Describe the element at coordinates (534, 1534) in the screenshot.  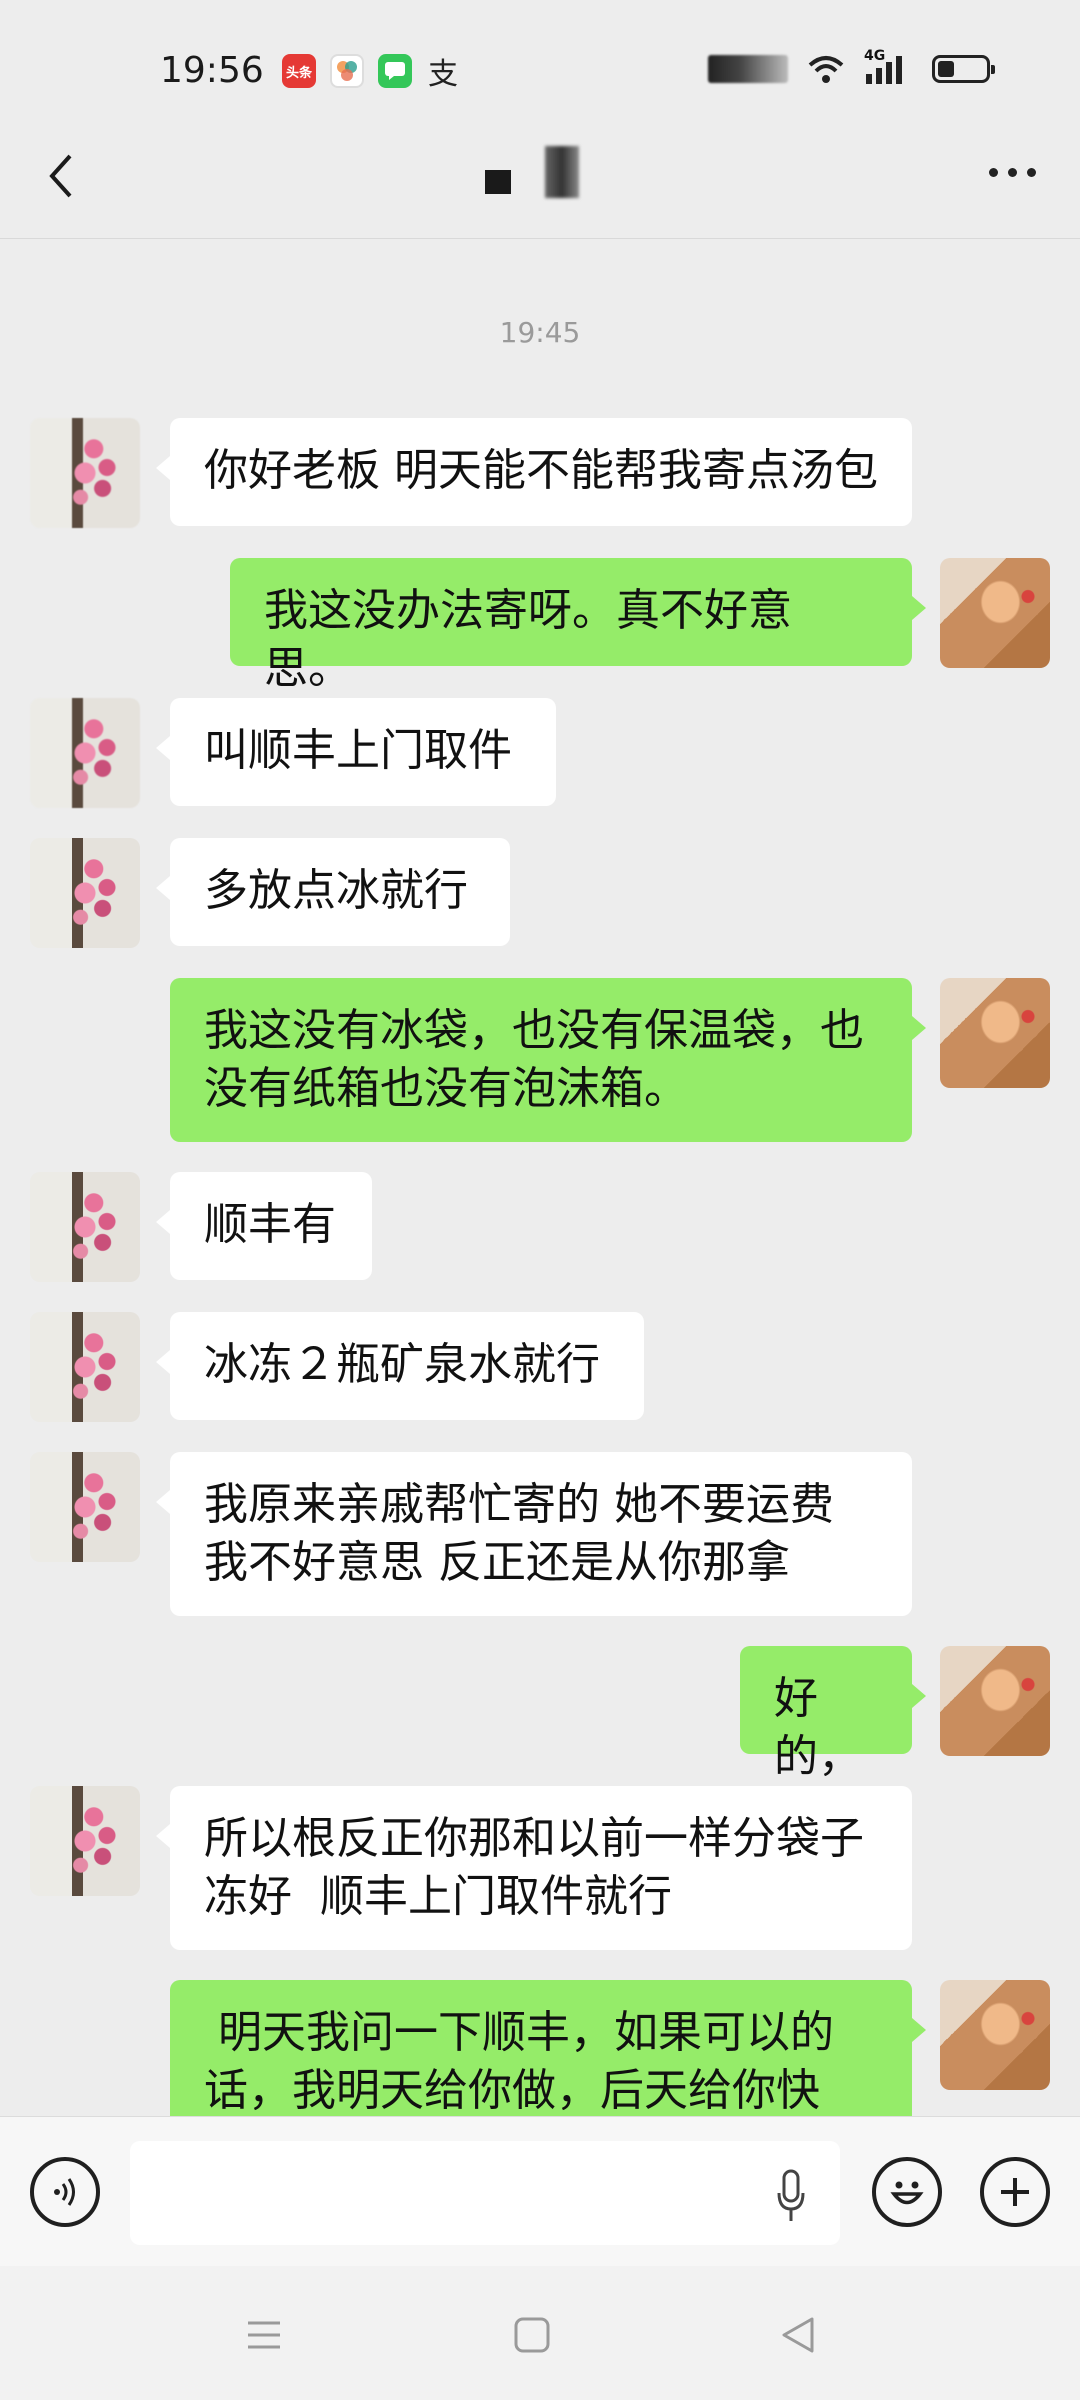
I see `message-bubble-incoming: 我原来亲戚帮忙寄的 她不要运费 我不好意思 反正还是从你那拿` at that location.